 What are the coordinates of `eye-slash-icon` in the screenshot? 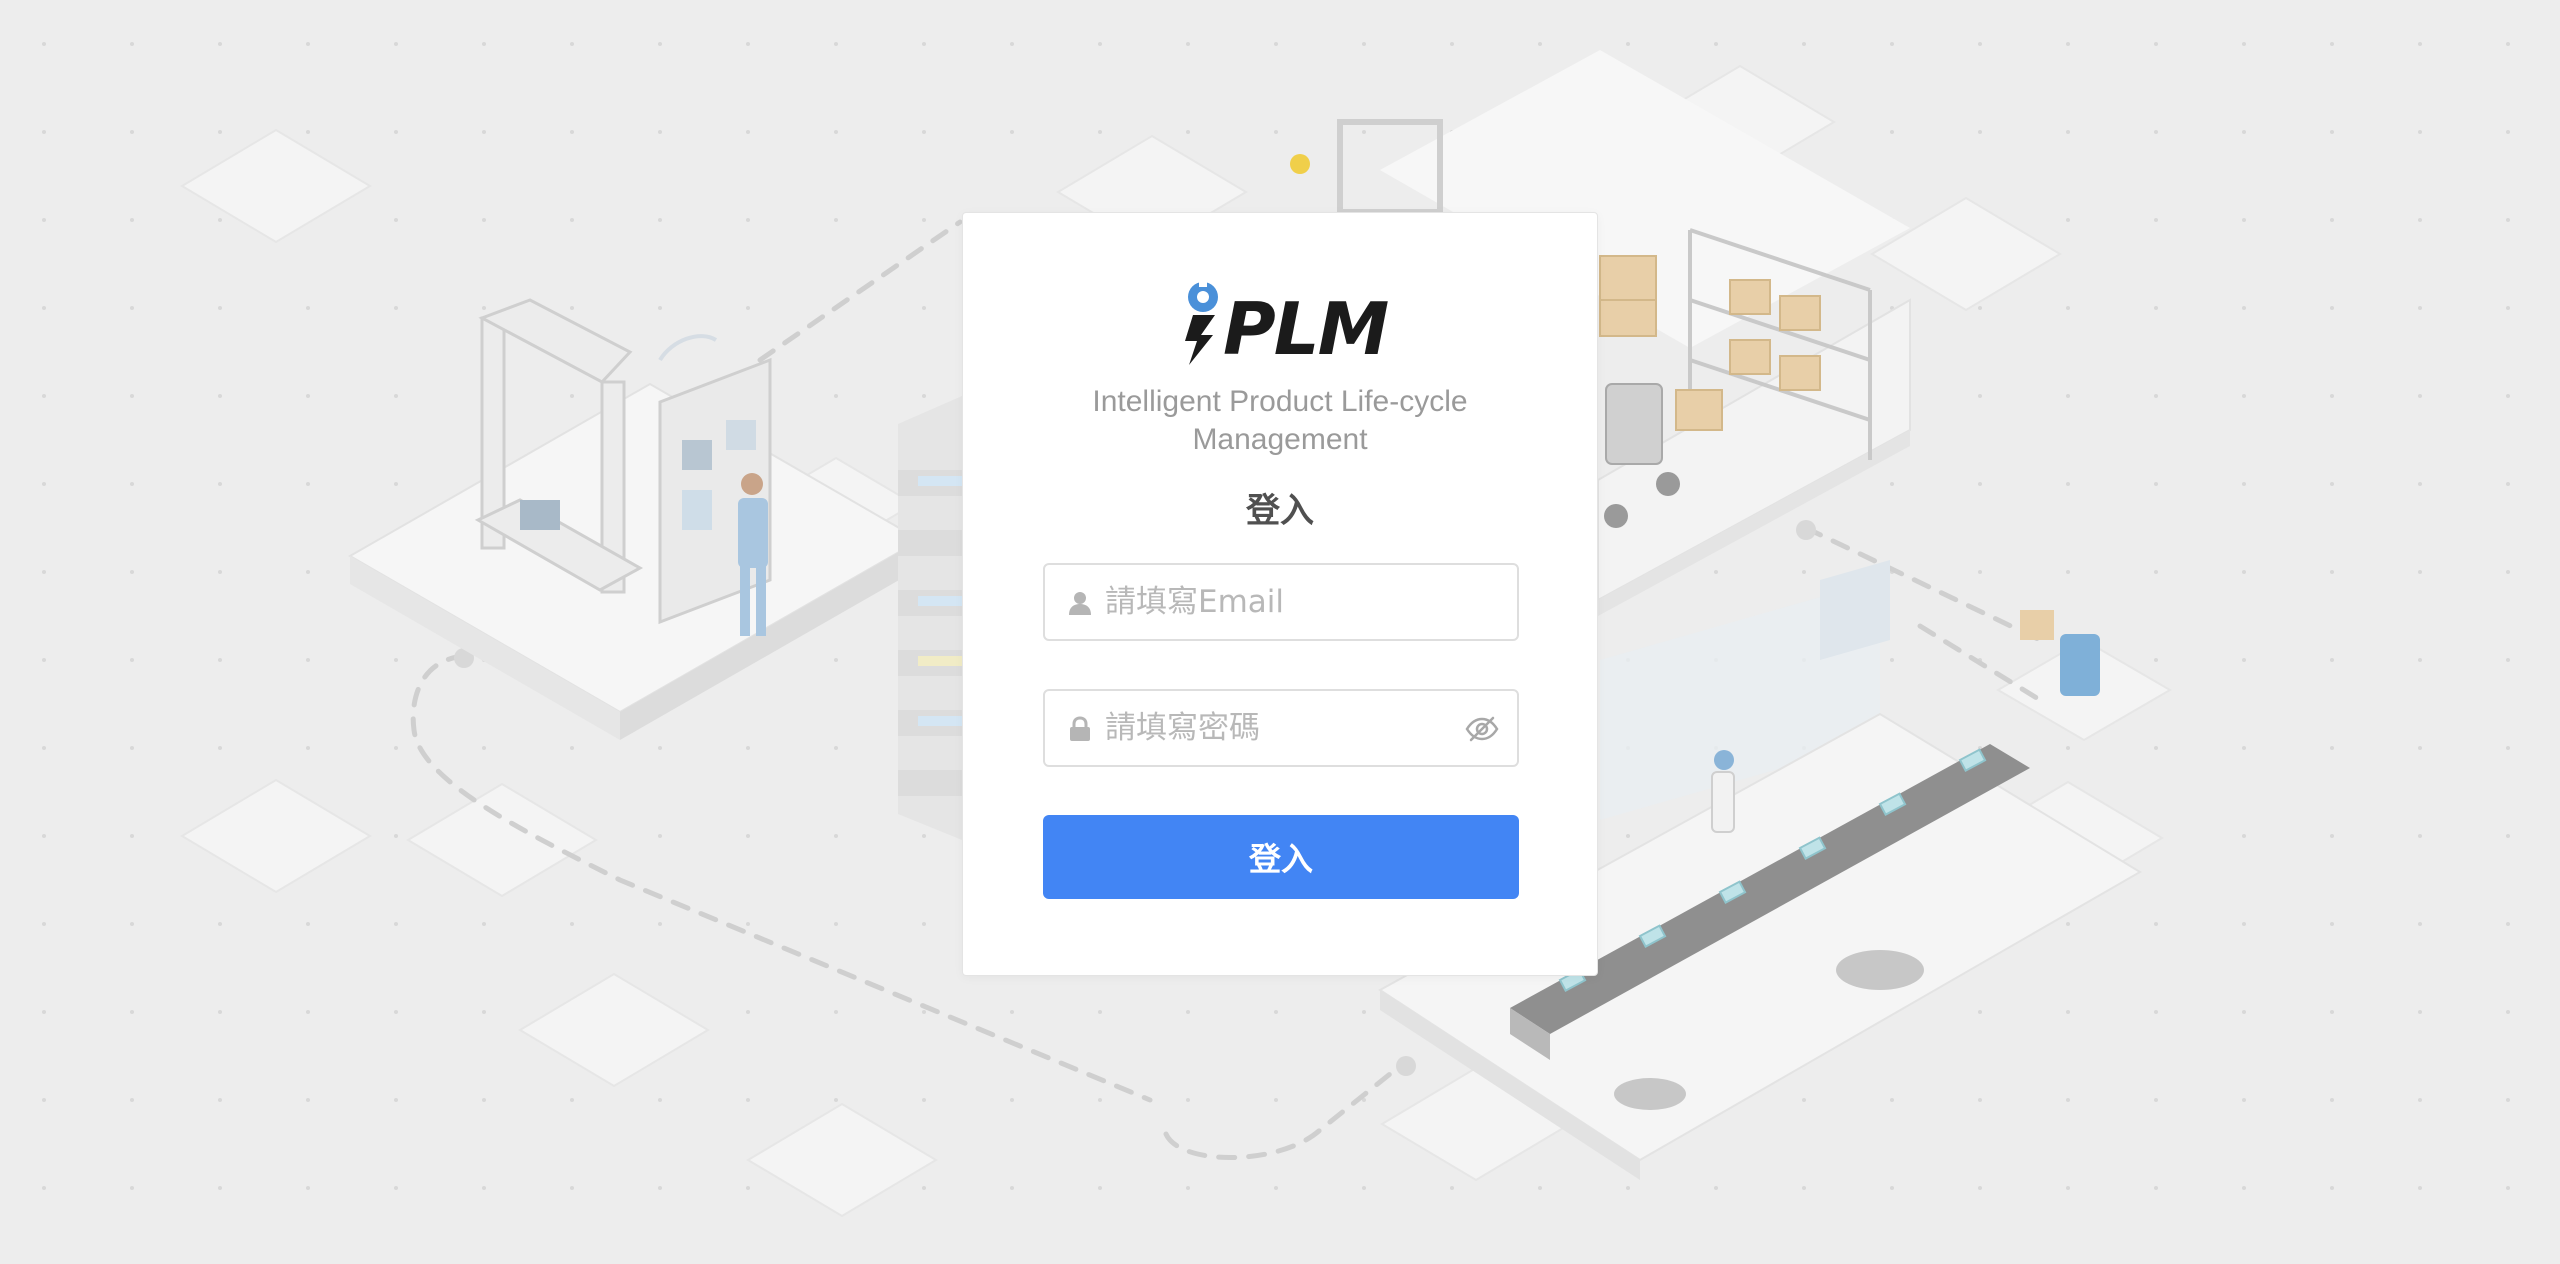 It's located at (1482, 729).